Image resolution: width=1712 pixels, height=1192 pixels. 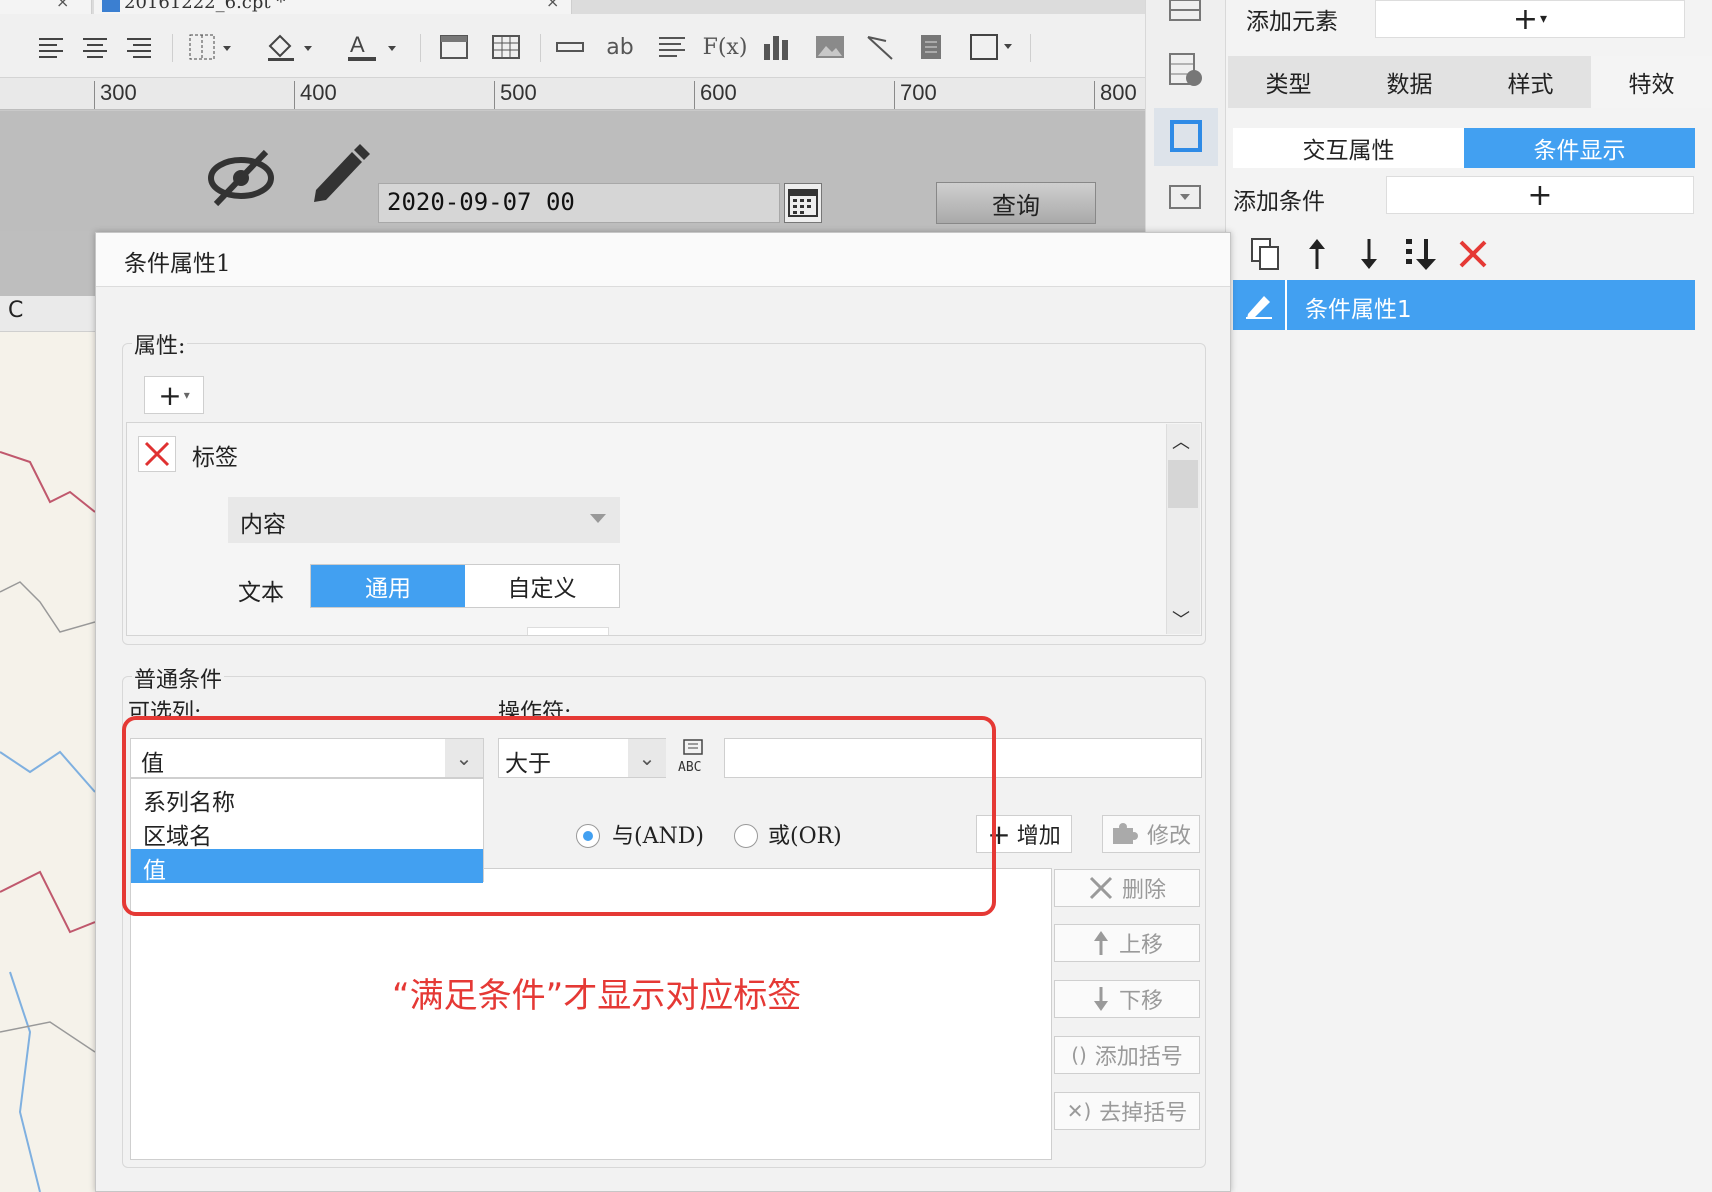 I want to click on data-icon, so click(x=1186, y=70).